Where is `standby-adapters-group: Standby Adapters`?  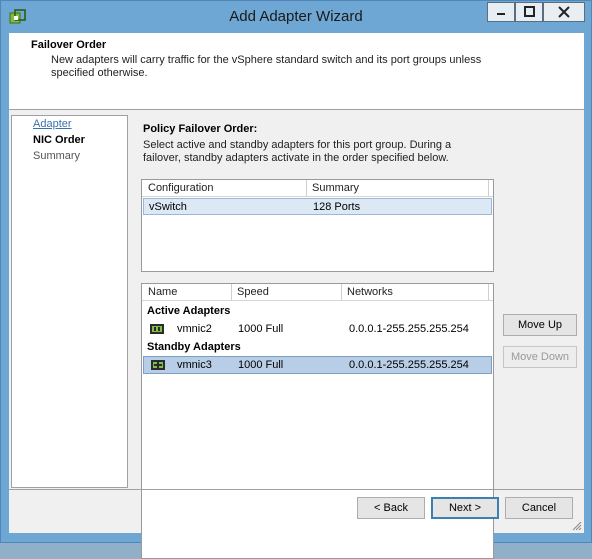 standby-adapters-group: Standby Adapters is located at coordinates (194, 347).